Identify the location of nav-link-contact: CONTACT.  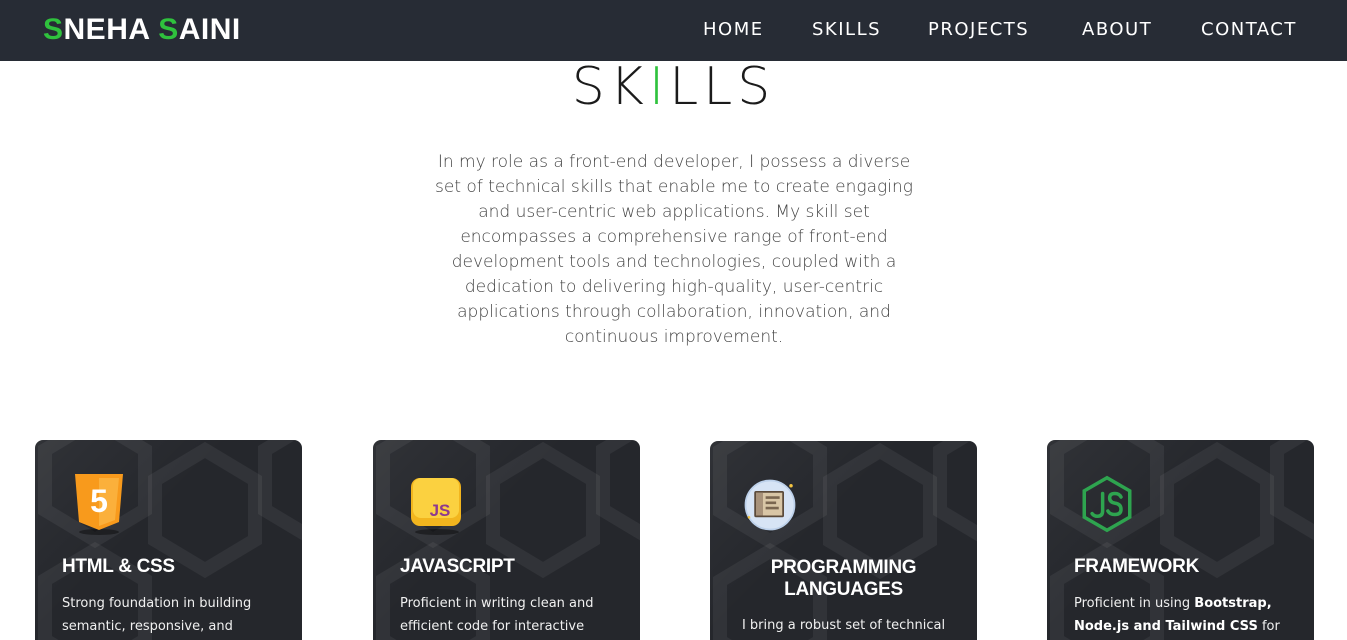
(1249, 30).